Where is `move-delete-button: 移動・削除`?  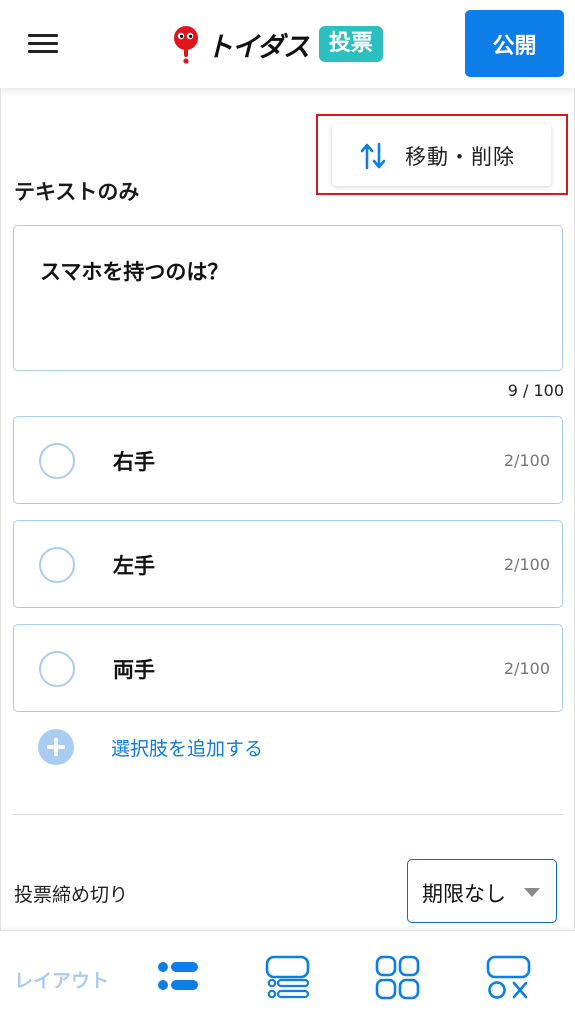
move-delete-button: 移動・削除 is located at coordinates (441, 155).